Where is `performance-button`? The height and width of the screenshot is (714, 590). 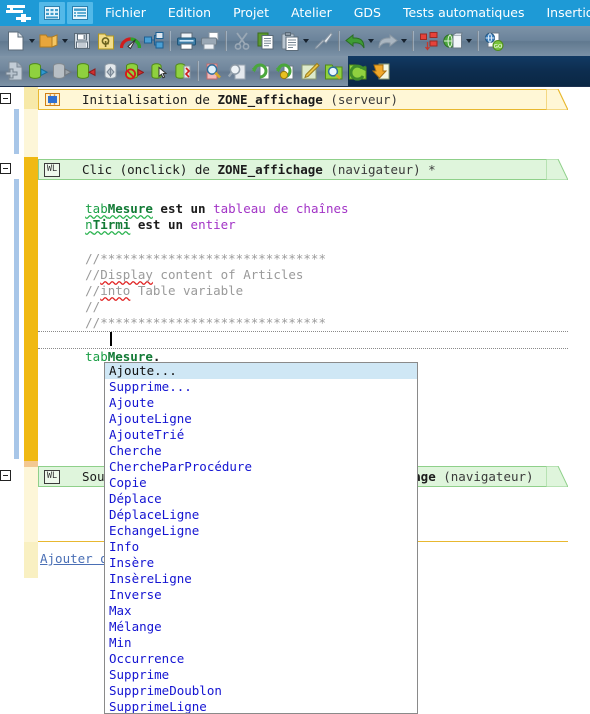 performance-button is located at coordinates (130, 41).